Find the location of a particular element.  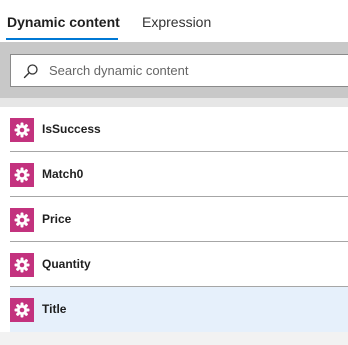

list-item-label: Title is located at coordinates (54, 309).